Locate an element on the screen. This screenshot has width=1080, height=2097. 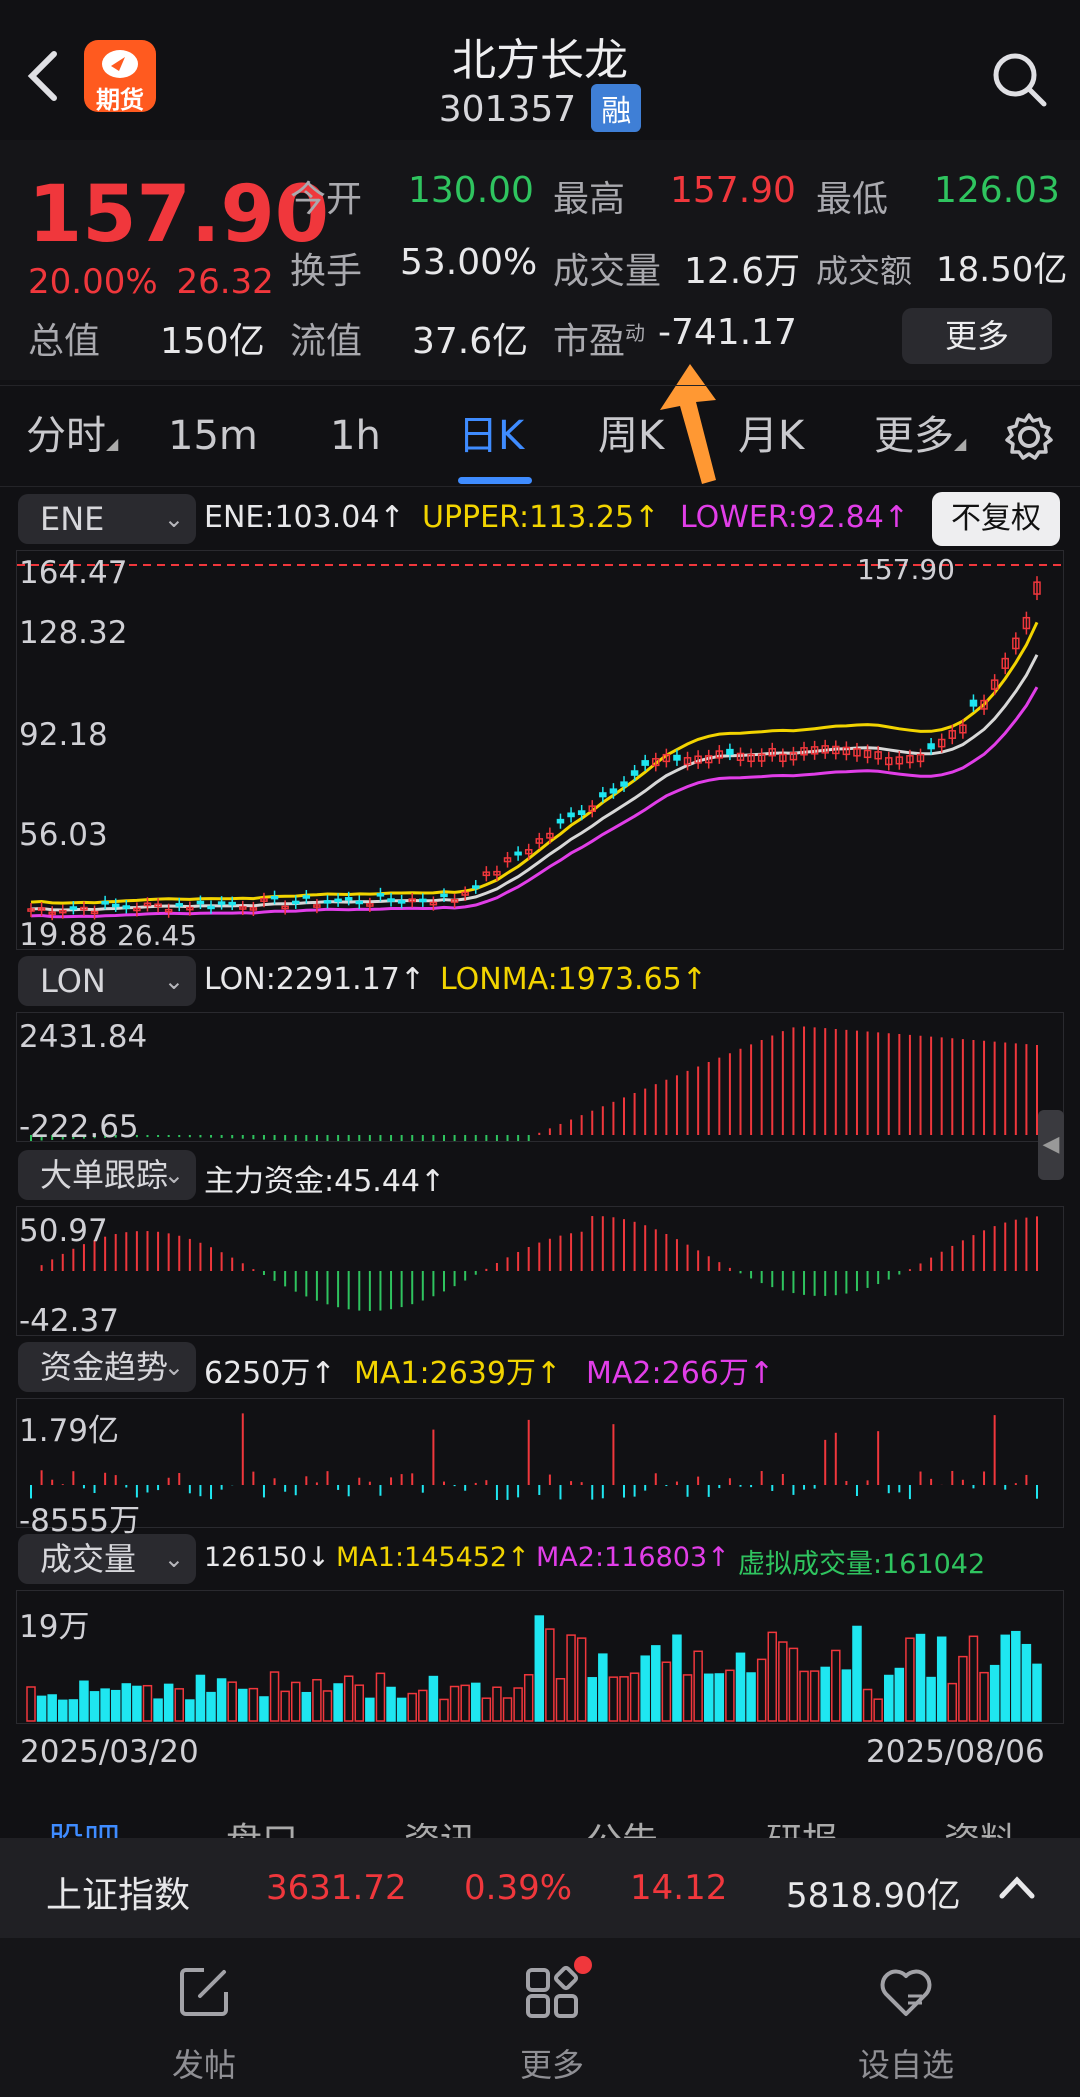
fund-y-label: 1.79亿 is located at coordinates (69, 1431).